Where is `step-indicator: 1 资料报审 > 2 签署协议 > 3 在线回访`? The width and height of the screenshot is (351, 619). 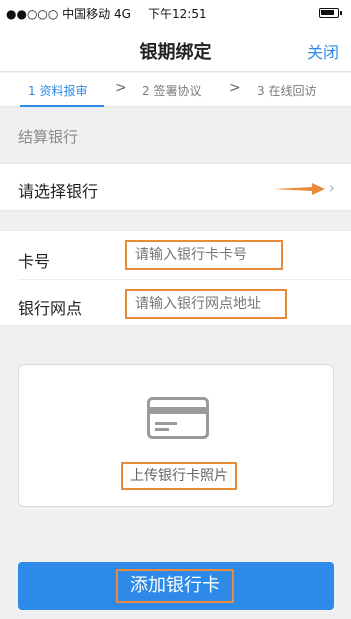
step-indicator: 1 资料报审 > 2 签署协议 > 3 在线回访 is located at coordinates (175, 90).